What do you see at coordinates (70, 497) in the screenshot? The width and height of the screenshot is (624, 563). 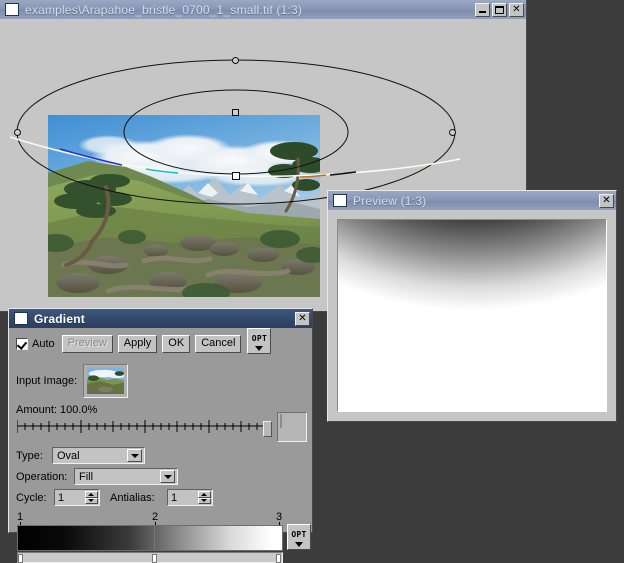 I see `cycle-value: 1` at bounding box center [70, 497].